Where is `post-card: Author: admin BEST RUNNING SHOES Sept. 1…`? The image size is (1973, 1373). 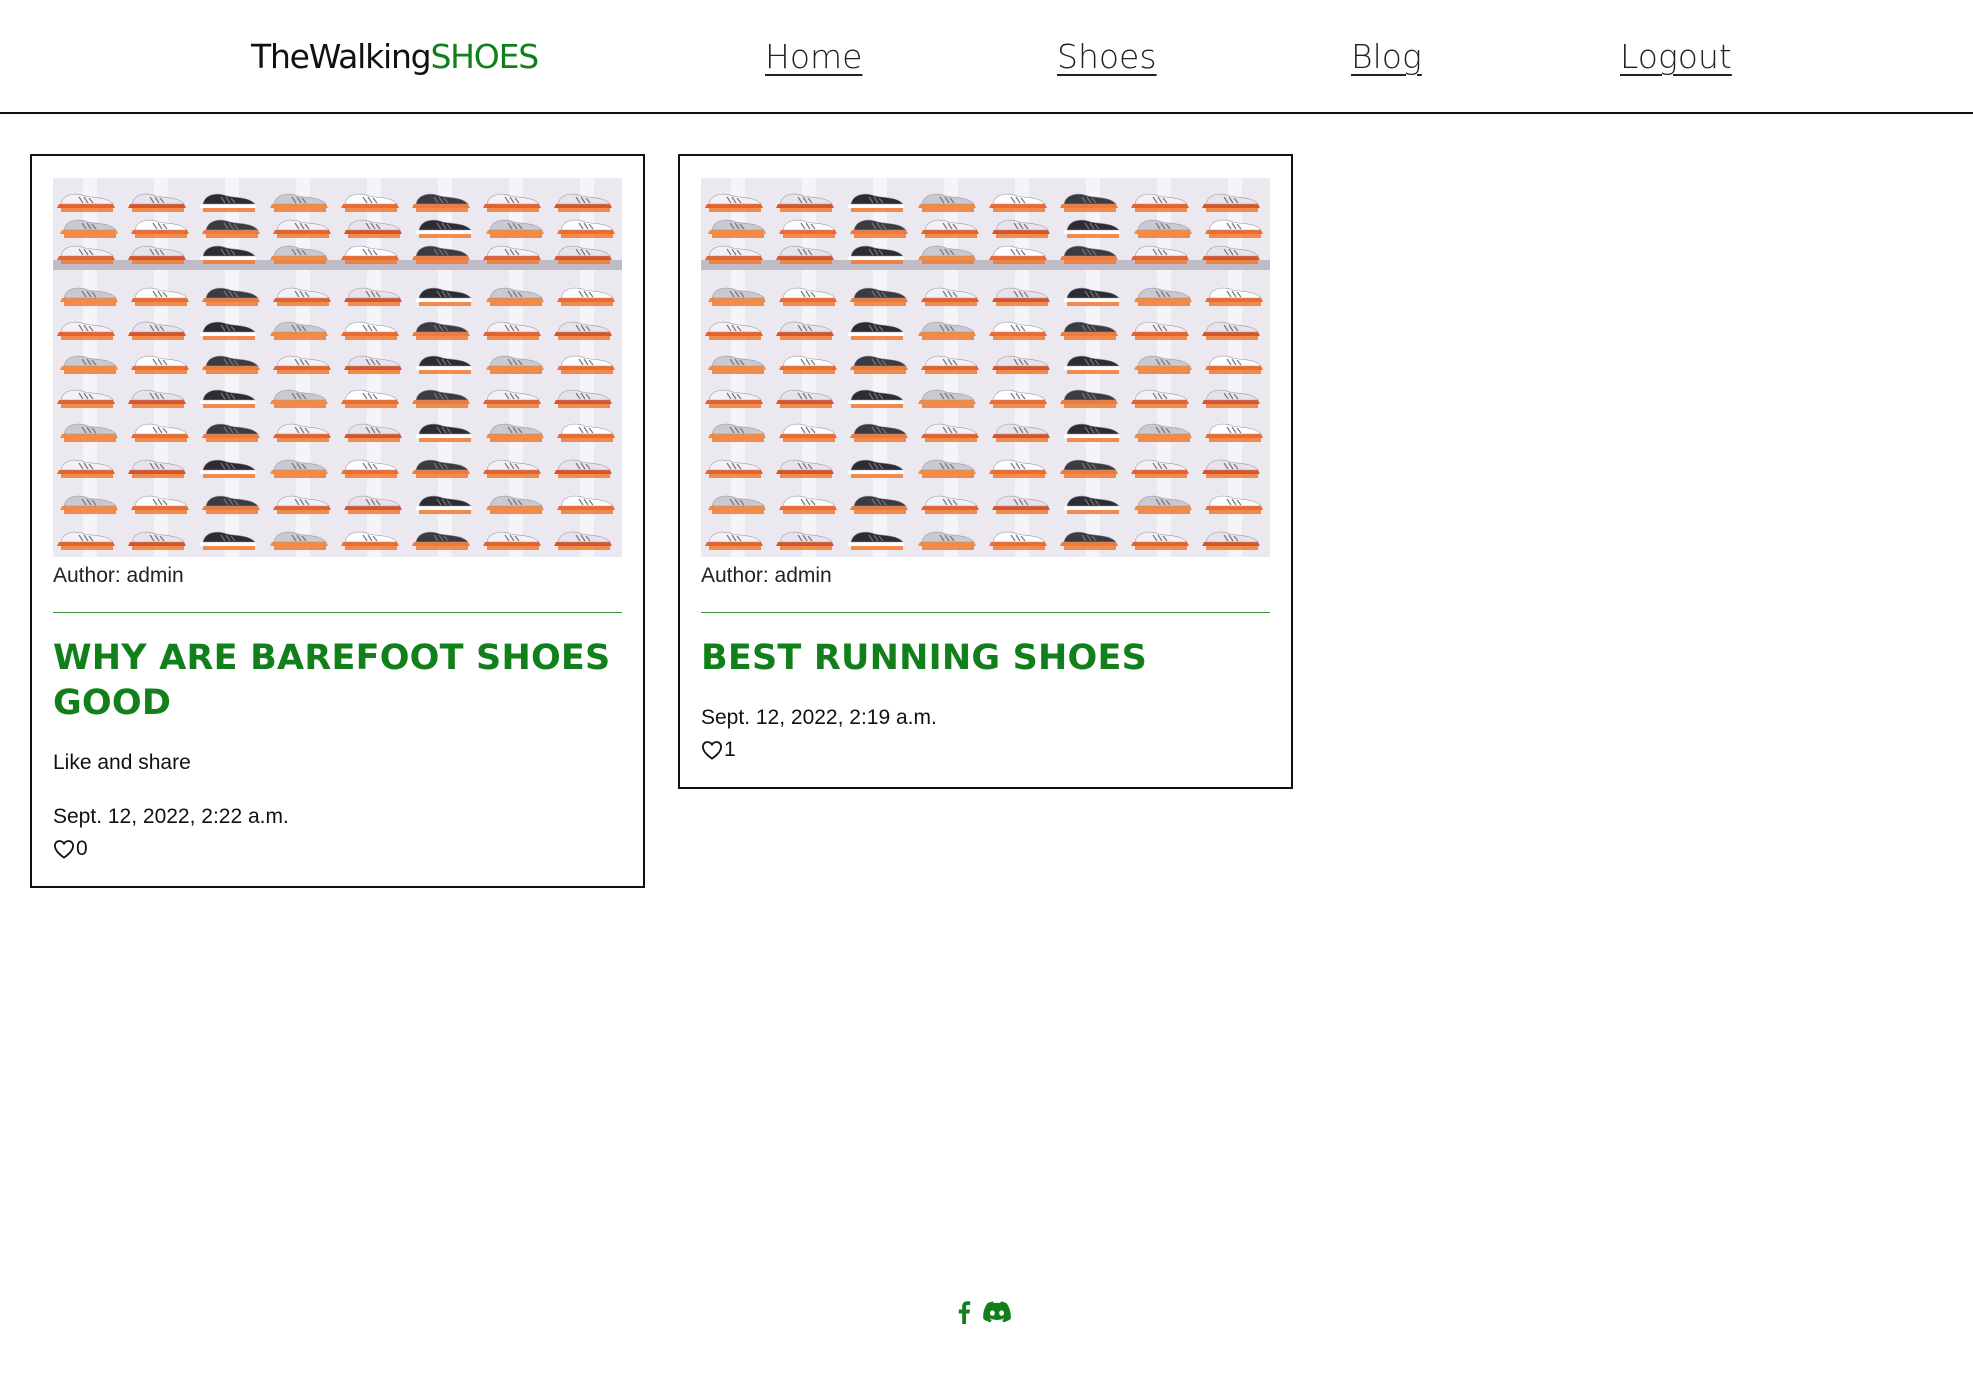 post-card: Author: admin BEST RUNNING SHOES Sept. 1… is located at coordinates (985, 471).